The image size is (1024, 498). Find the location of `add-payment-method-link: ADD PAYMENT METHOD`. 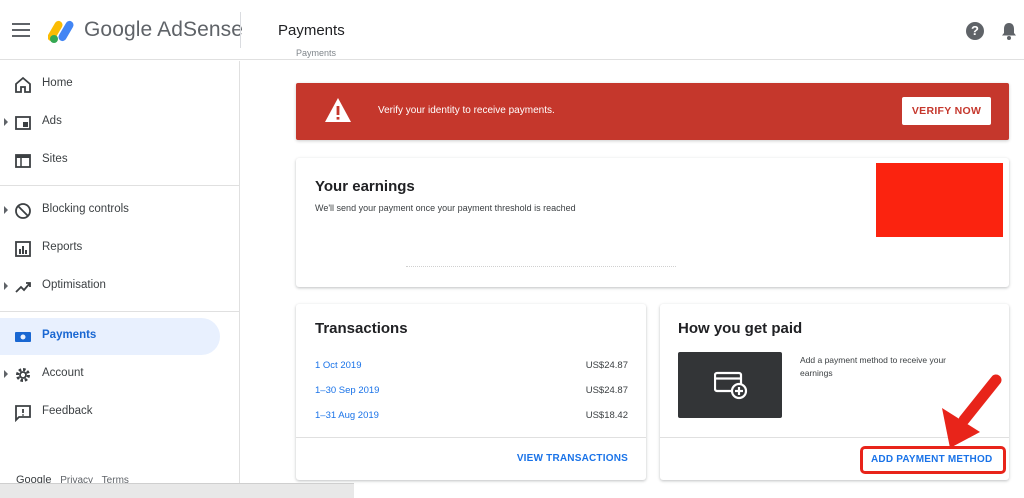

add-payment-method-link: ADD PAYMENT METHOD is located at coordinates (931, 459).